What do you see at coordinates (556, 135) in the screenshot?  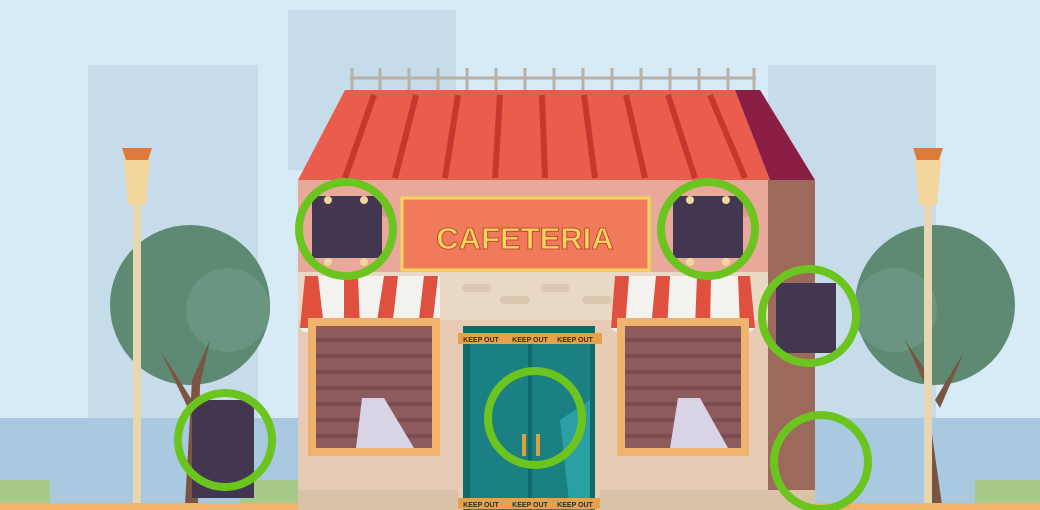 I see `roof` at bounding box center [556, 135].